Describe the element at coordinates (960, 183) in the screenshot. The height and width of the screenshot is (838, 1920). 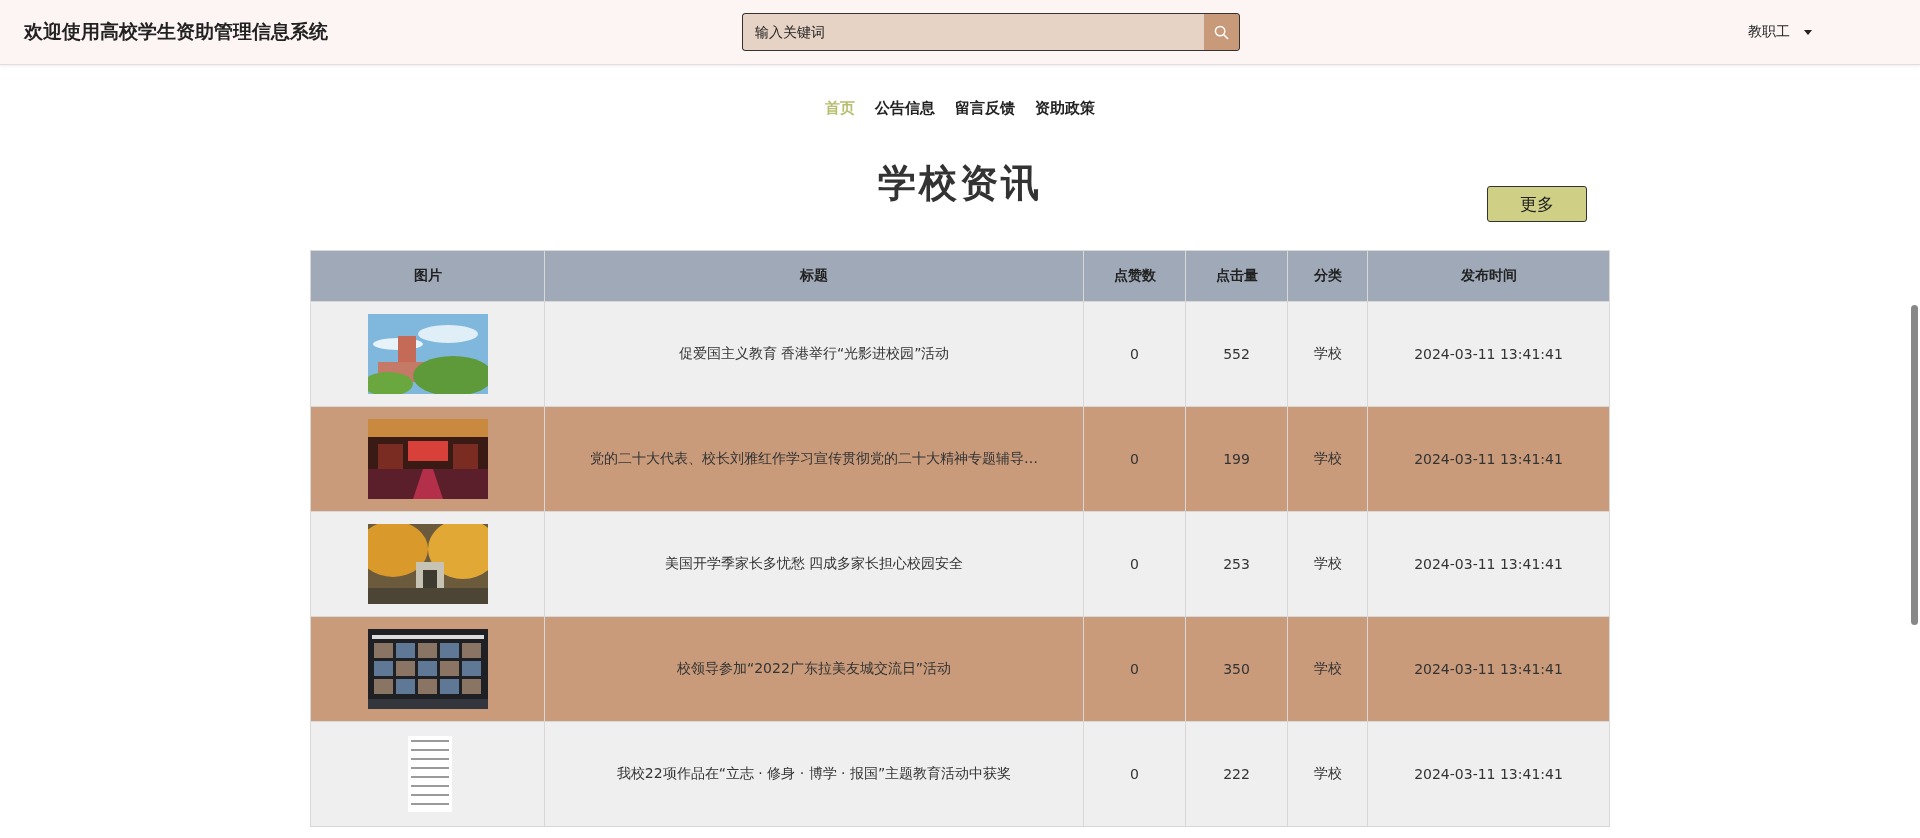
I see `section-title: 学校资讯` at that location.